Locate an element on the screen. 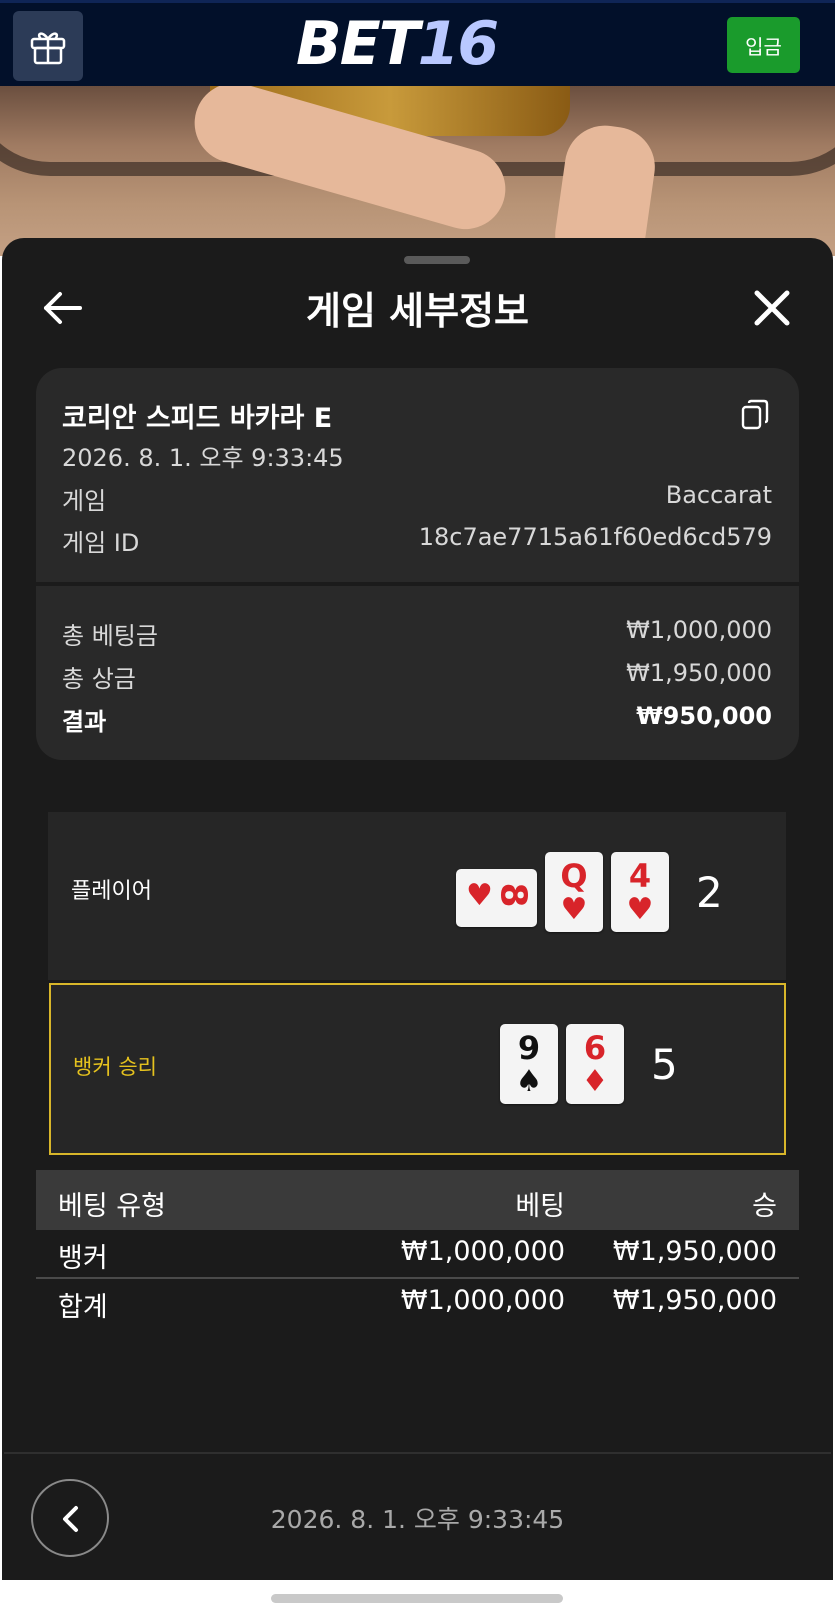  deposit-button: 입금 is located at coordinates (763, 45).